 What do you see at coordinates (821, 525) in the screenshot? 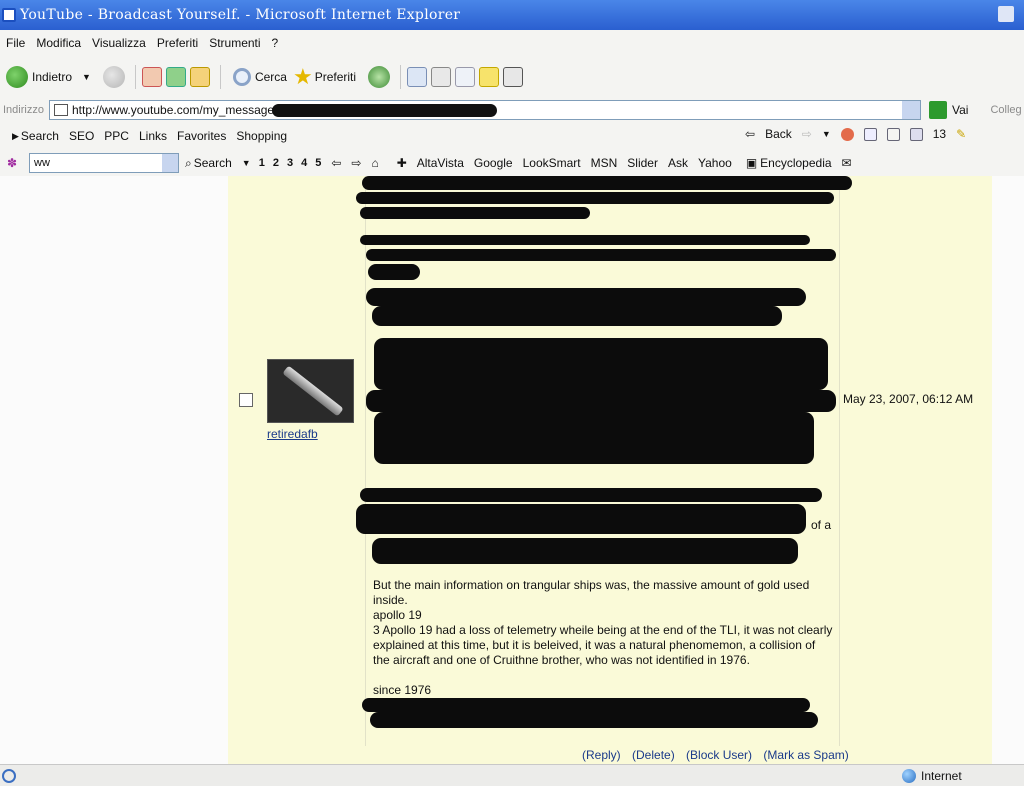
I see `partial-text: of a` at bounding box center [821, 525].